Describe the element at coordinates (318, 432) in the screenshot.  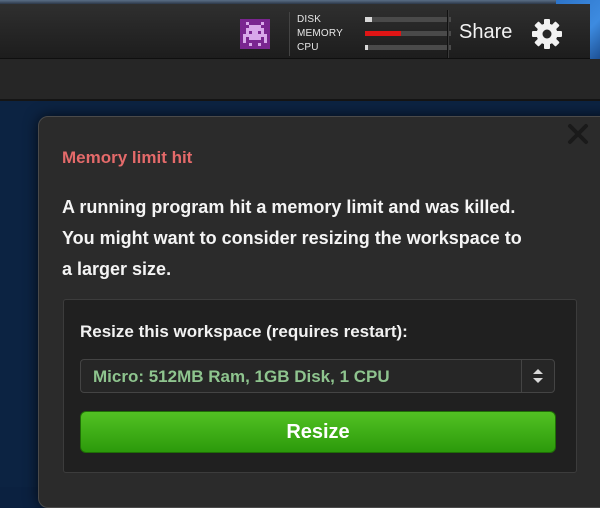
I see `resize-button: Resize` at that location.